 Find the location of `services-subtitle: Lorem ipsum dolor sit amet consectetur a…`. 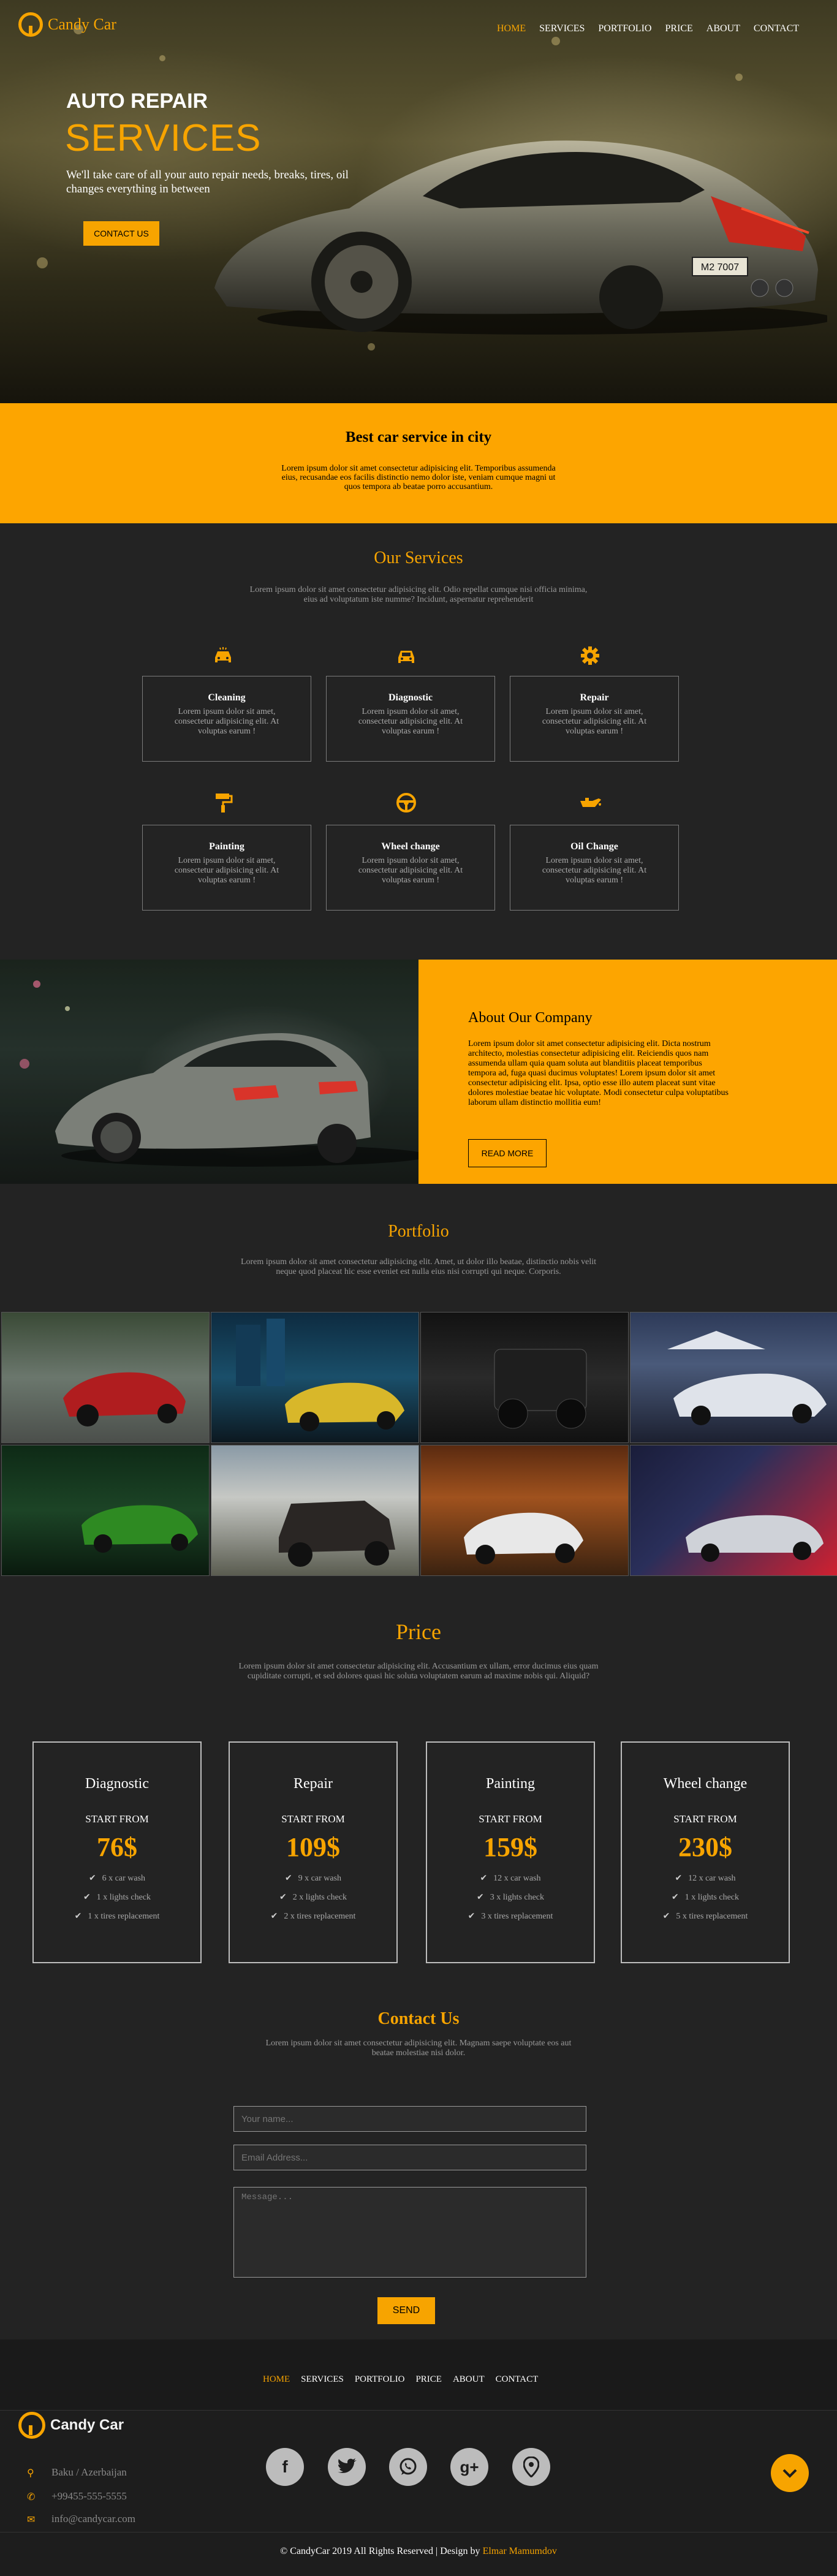

services-subtitle: Lorem ipsum dolor sit amet consectetur a… is located at coordinates (418, 594).